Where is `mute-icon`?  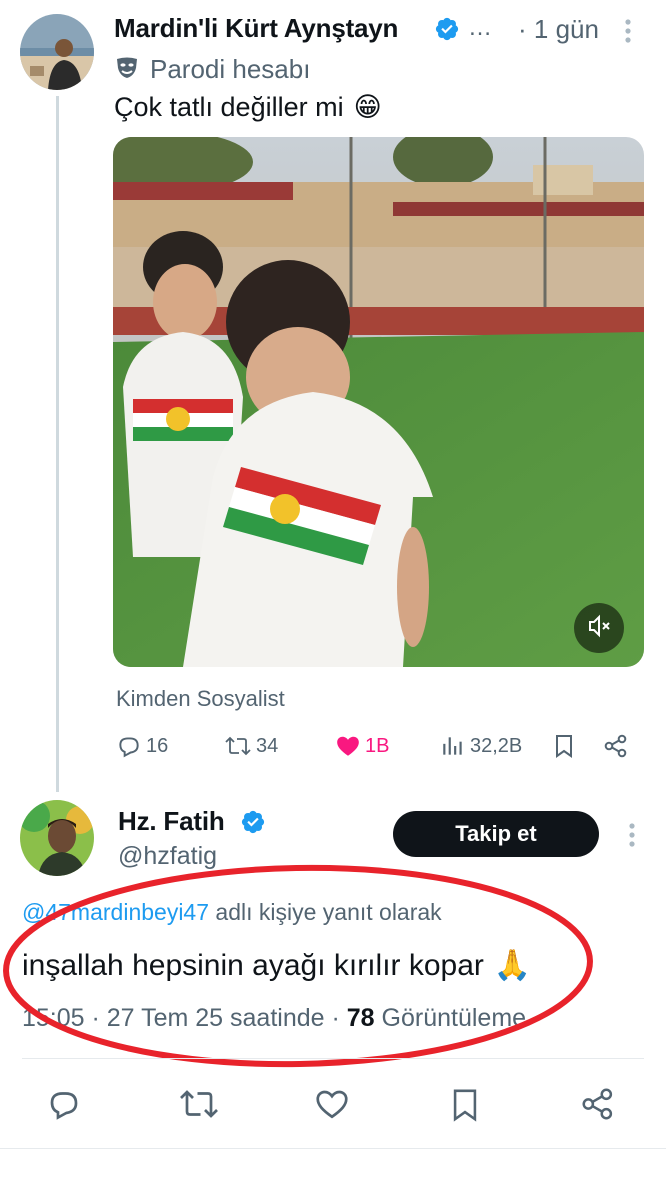
mute-icon is located at coordinates (599, 628).